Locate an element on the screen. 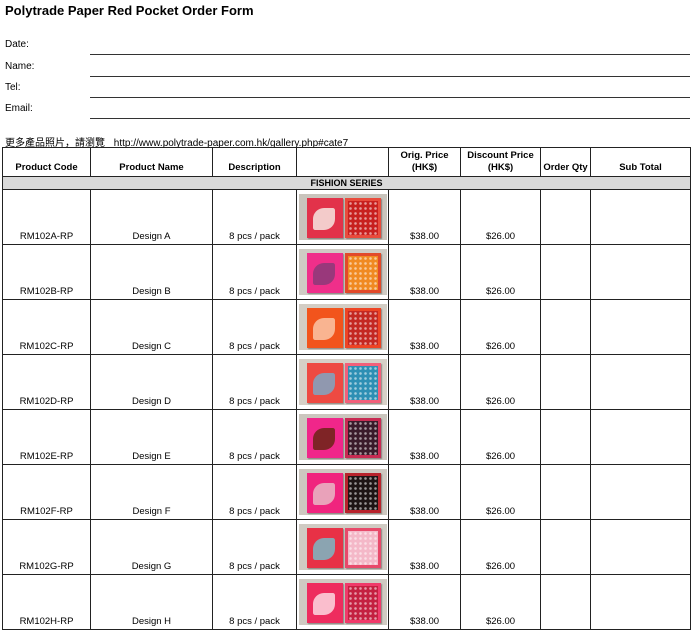  date-line is located at coordinates (392, 47).